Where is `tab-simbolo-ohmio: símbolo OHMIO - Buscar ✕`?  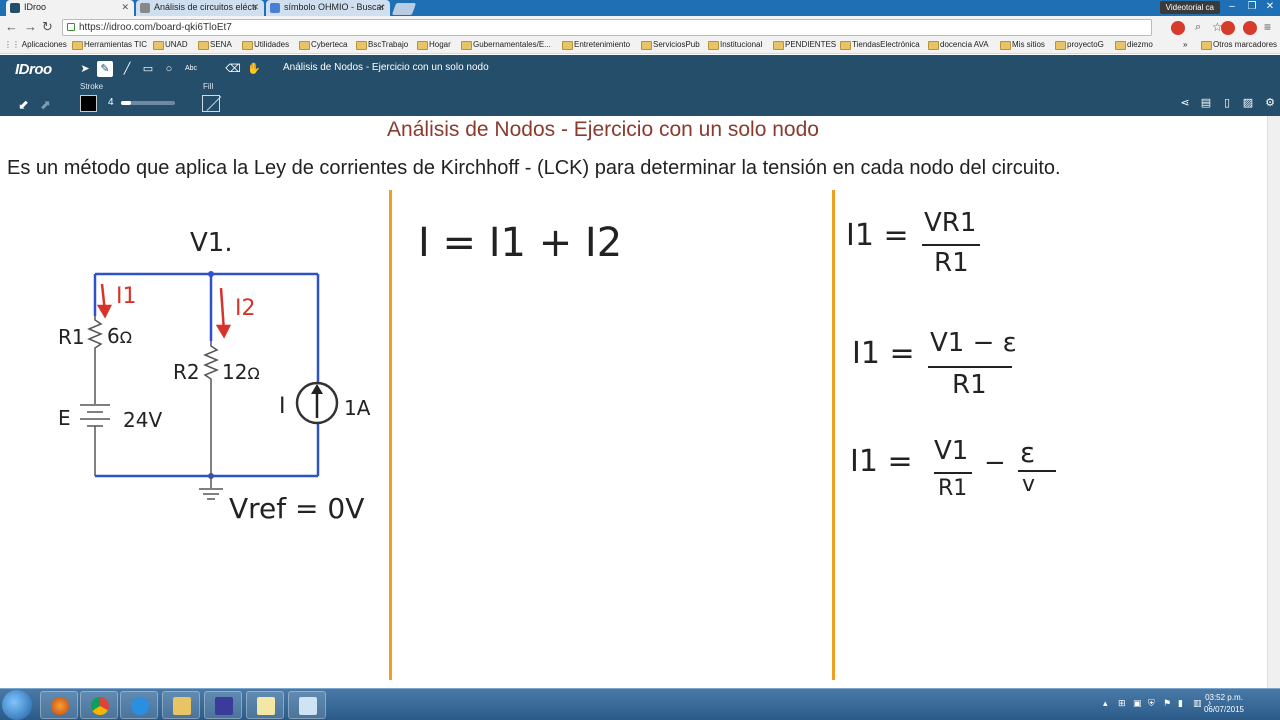
tab-simbolo-ohmio: símbolo OHMIO - Buscar ✕ is located at coordinates (328, 8).